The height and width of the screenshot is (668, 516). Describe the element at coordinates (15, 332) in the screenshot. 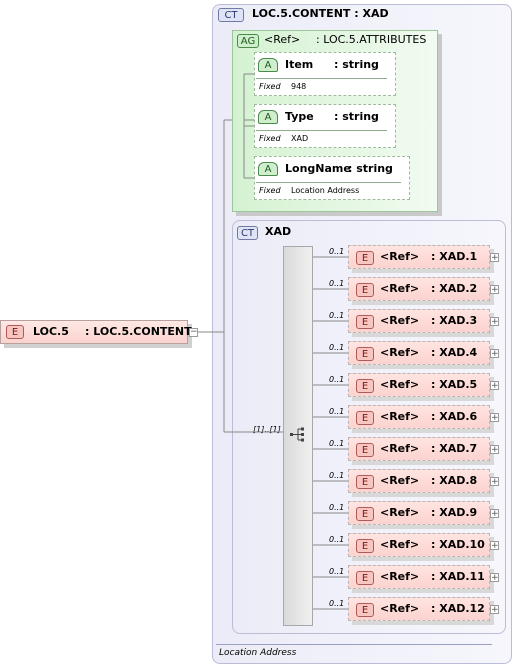

I see `root-element-badge: E` at that location.